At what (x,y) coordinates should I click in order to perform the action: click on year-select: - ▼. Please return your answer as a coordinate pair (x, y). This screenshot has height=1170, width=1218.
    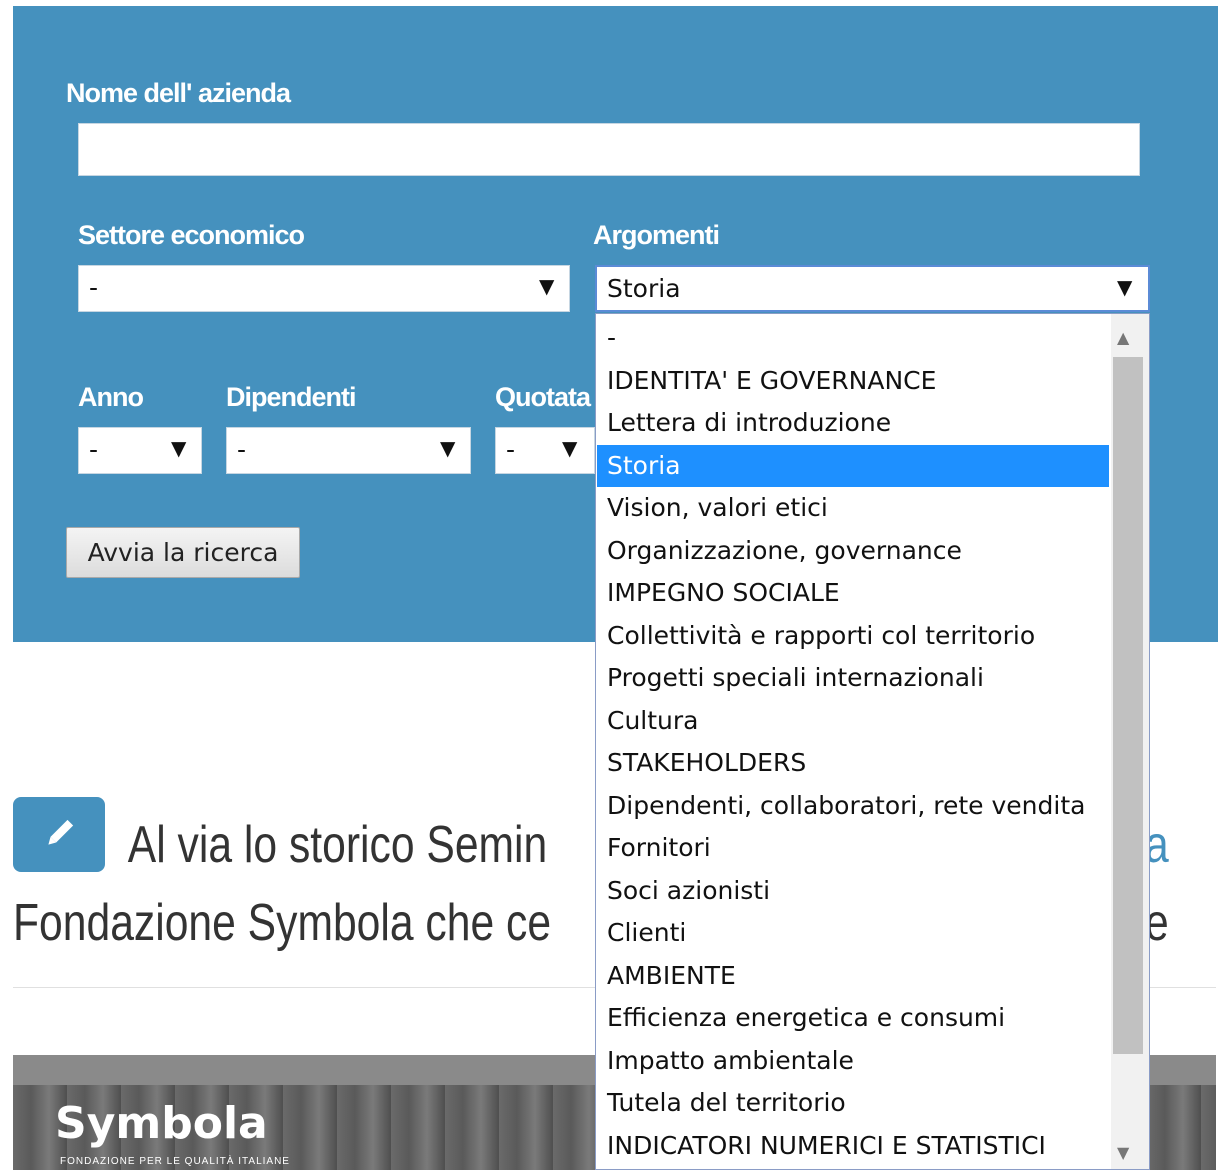
    Looking at the image, I should click on (140, 450).